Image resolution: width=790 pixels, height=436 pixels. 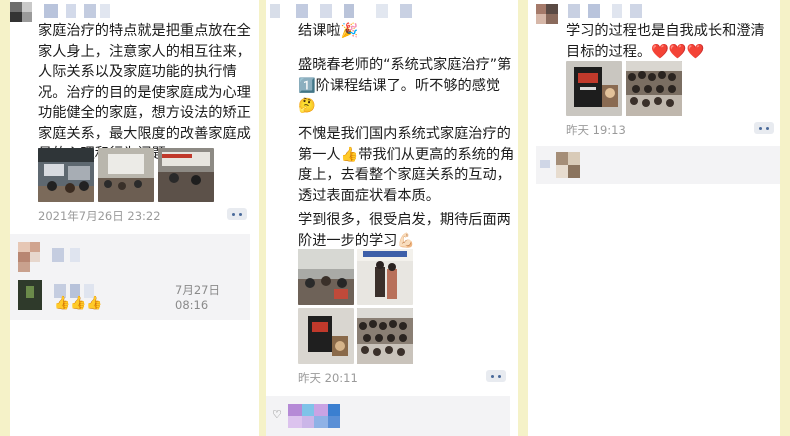 I want to click on comments-area, so click(x=658, y=165).